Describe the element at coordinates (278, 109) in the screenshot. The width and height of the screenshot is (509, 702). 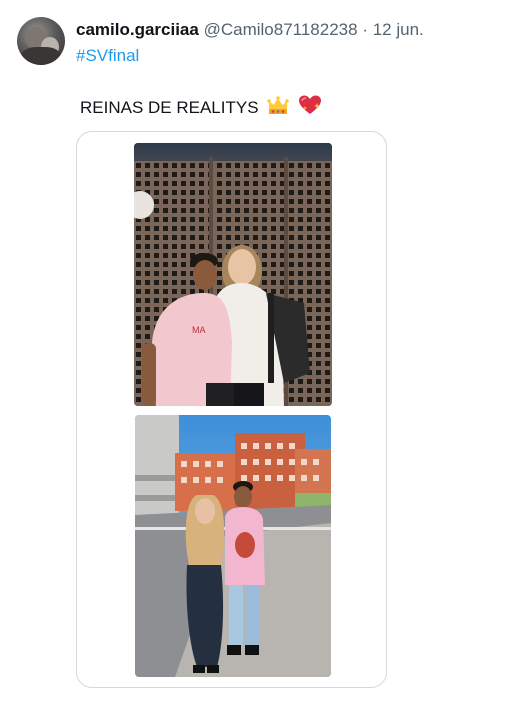
I see `crown-emoji-icon` at that location.